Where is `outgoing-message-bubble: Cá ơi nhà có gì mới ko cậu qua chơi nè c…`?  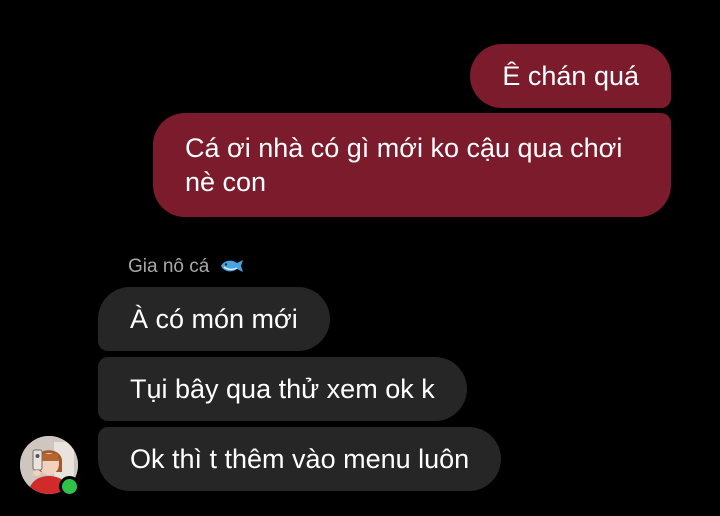
outgoing-message-bubble: Cá ơi nhà có gì mới ko cậu qua chơi nè c… is located at coordinates (412, 165).